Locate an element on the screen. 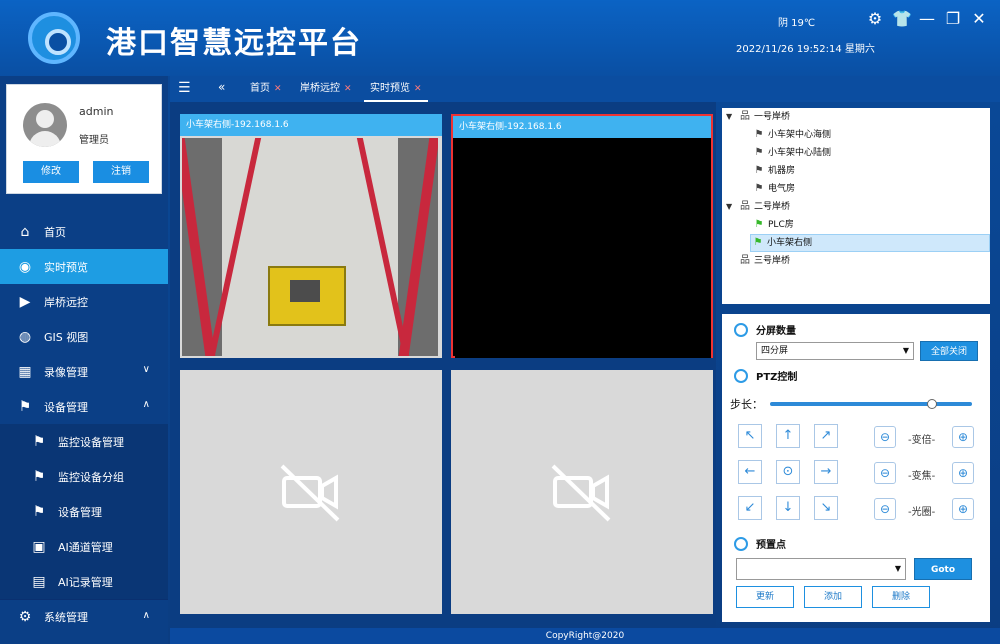  close-icon: ✕ is located at coordinates (979, 19).